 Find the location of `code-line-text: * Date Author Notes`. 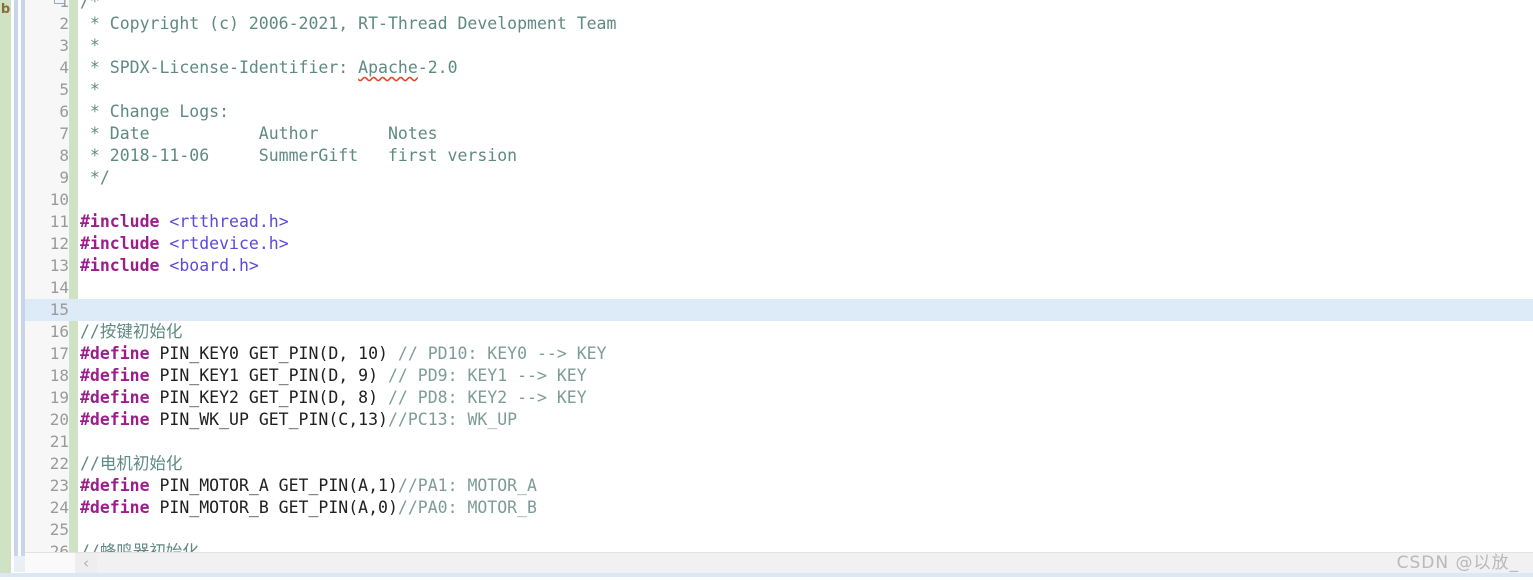

code-line-text: * Date Author Notes is located at coordinates (259, 134).